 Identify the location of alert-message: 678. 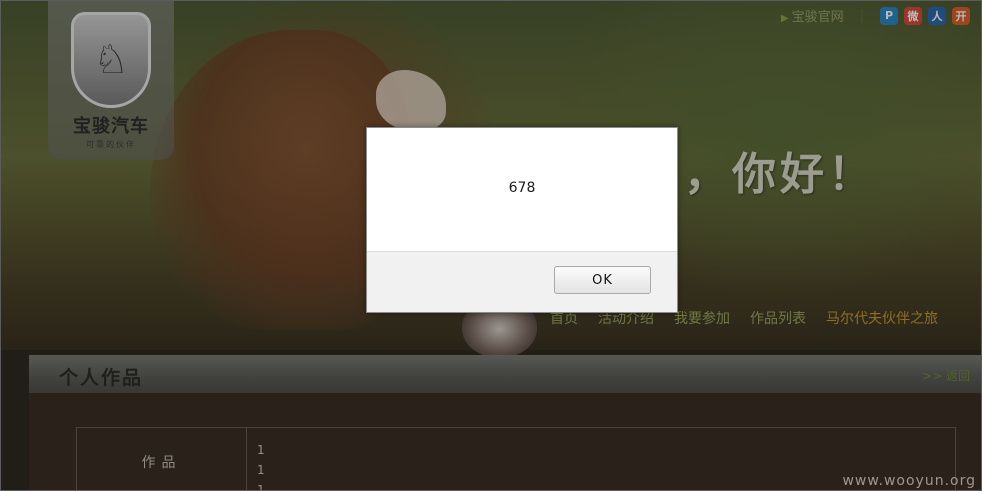
(522, 188).